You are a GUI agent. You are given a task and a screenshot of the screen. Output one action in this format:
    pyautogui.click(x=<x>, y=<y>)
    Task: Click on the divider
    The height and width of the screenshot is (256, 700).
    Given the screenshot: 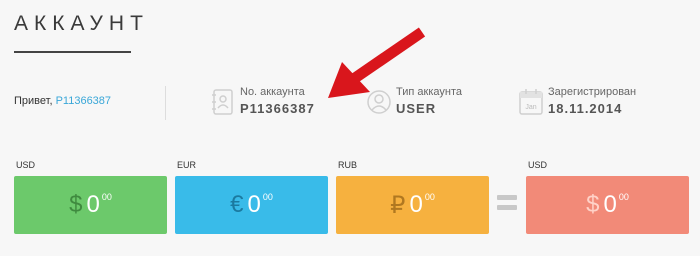 What is the action you would take?
    pyautogui.click(x=165, y=103)
    